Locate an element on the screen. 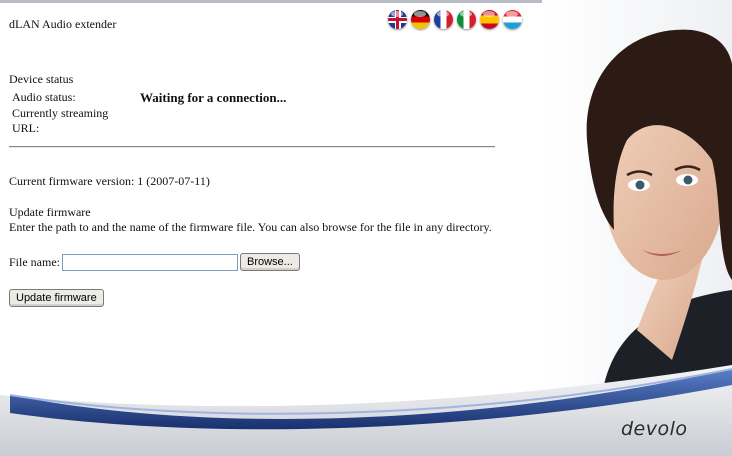  luxembourg-flag-icon is located at coordinates (512, 19).